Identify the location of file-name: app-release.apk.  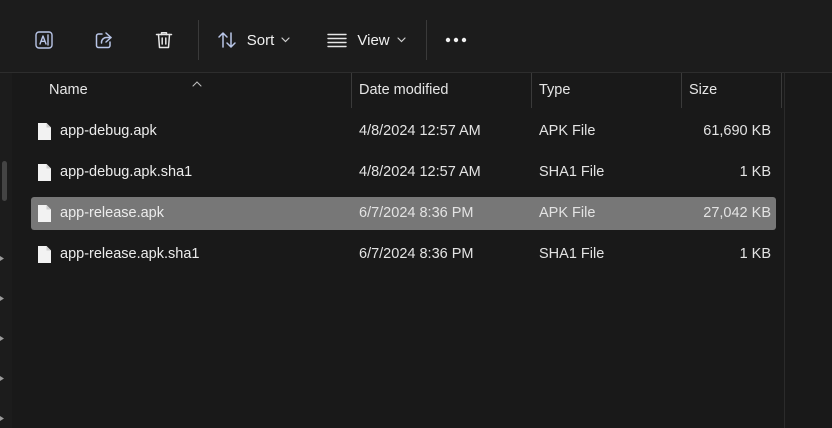
(112, 213).